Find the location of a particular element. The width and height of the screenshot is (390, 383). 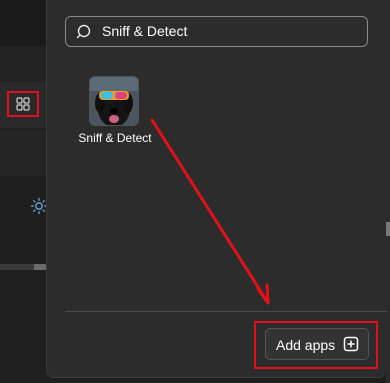

background-header is located at coordinates (23, 23).